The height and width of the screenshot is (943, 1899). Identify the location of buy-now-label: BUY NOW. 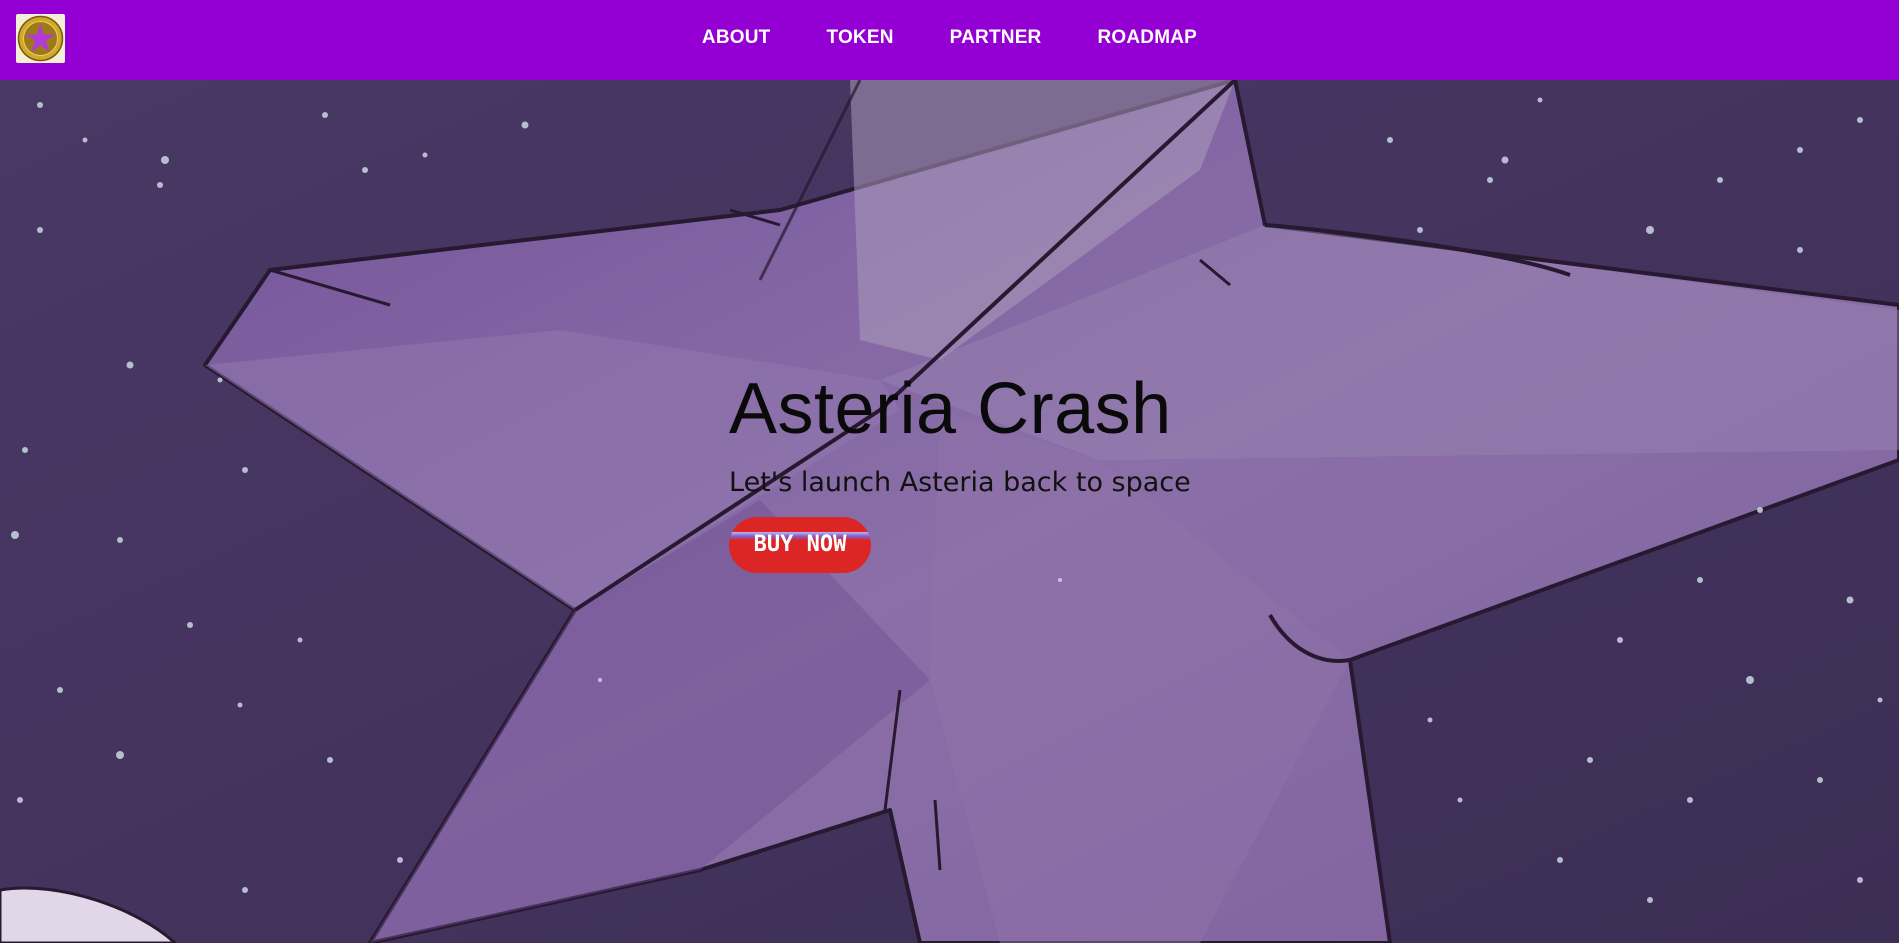
(800, 545).